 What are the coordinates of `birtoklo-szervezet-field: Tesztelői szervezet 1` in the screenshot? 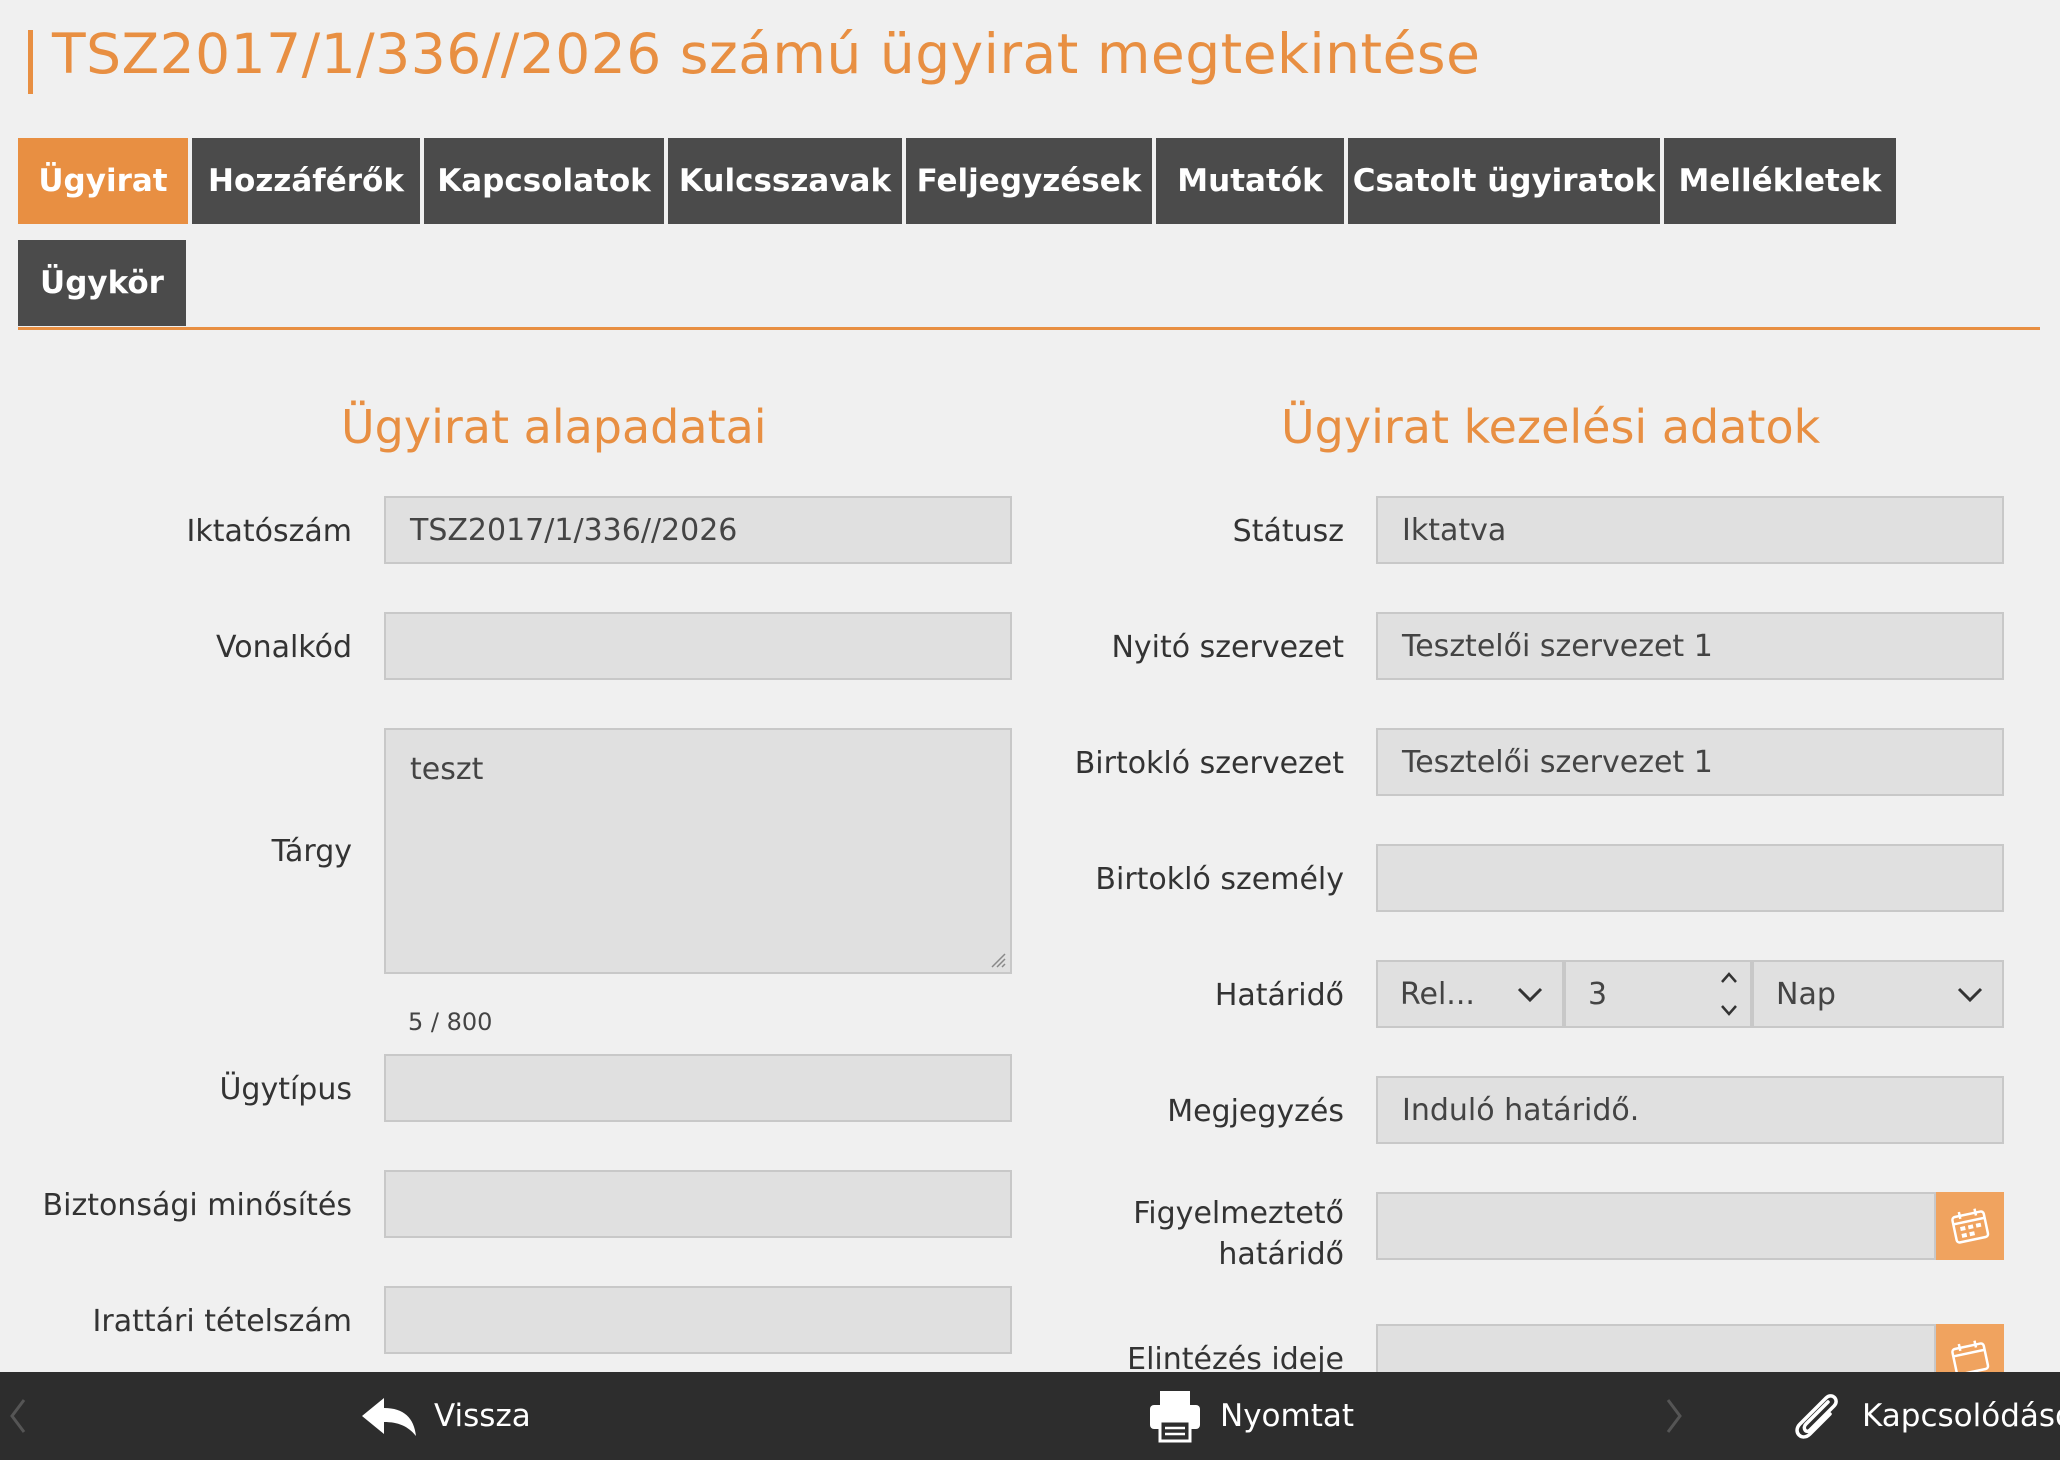 It's located at (1690, 762).